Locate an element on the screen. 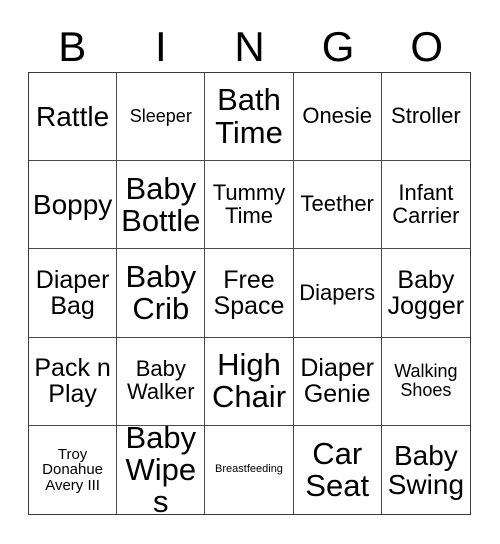  bingo-cell-label: Baby Crib is located at coordinates (161, 292).